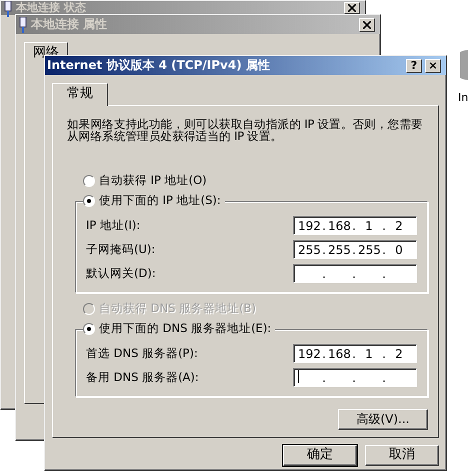 This screenshot has height=472, width=468. I want to click on window-title: 本地连接 状态, so click(51, 7).